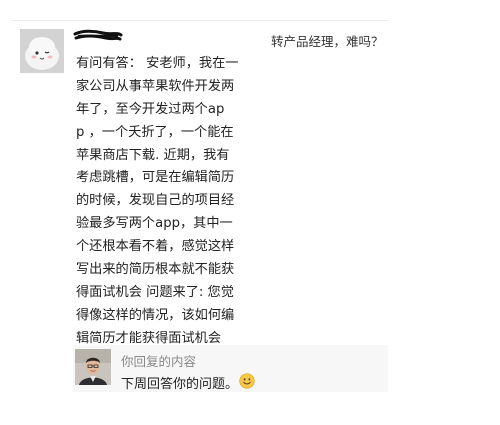 The image size is (500, 425). What do you see at coordinates (153, 155) in the screenshot?
I see `question-line: 苹果商店下载. 近期，我有` at bounding box center [153, 155].